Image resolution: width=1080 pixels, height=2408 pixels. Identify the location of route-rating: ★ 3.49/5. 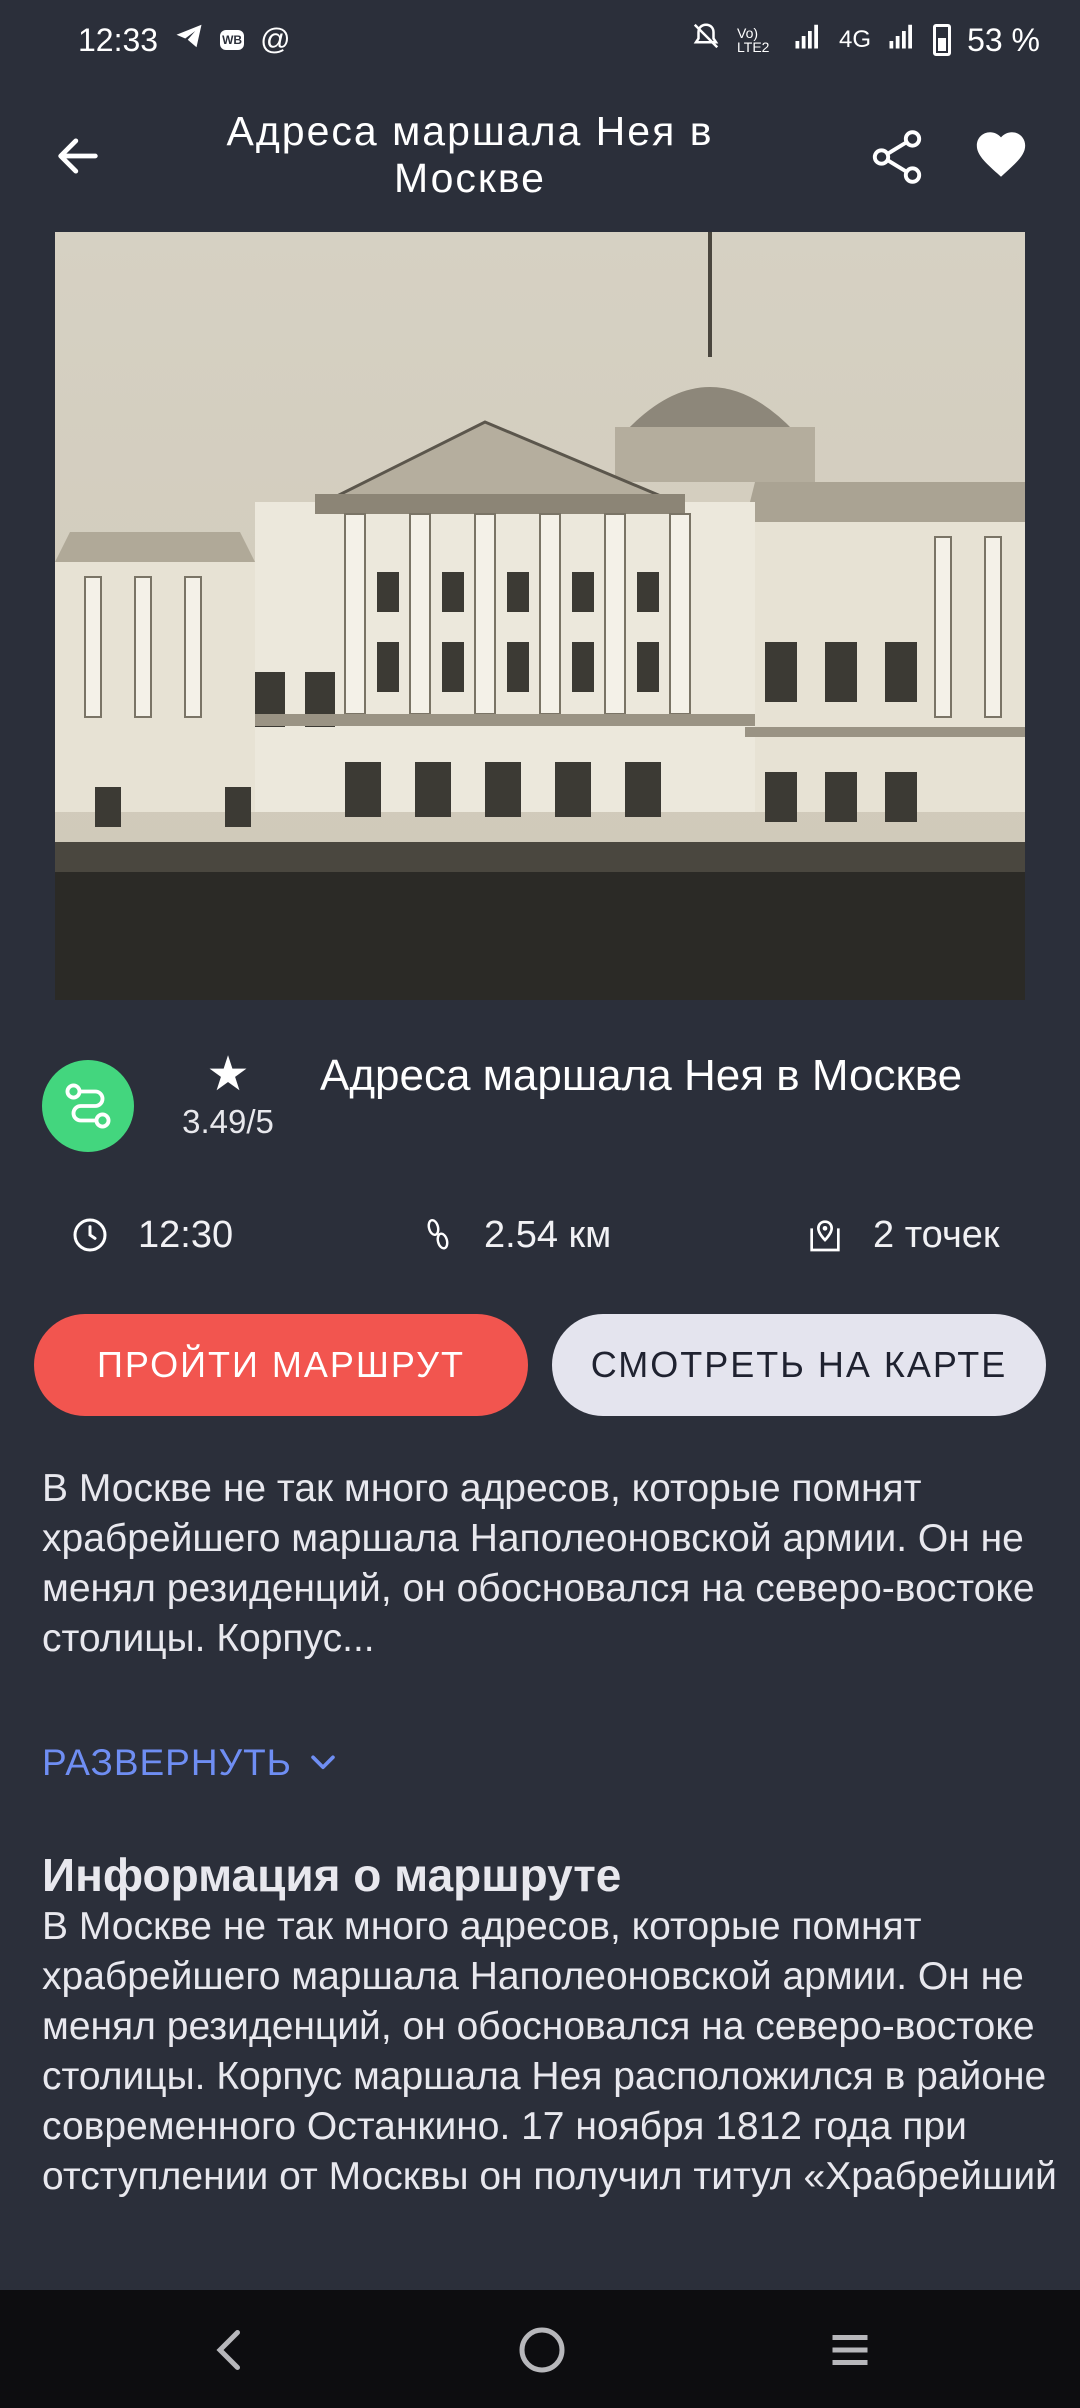
(228, 1095).